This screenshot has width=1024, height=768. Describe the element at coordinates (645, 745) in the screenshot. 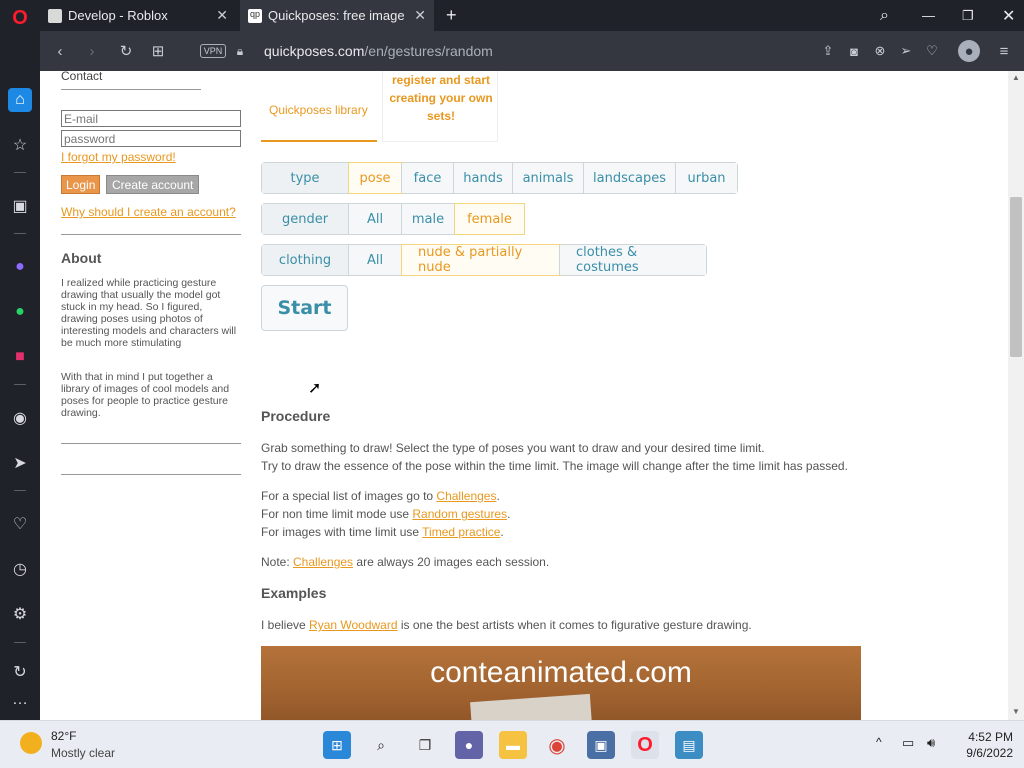

I see `opera-taskbar-icon: O` at that location.